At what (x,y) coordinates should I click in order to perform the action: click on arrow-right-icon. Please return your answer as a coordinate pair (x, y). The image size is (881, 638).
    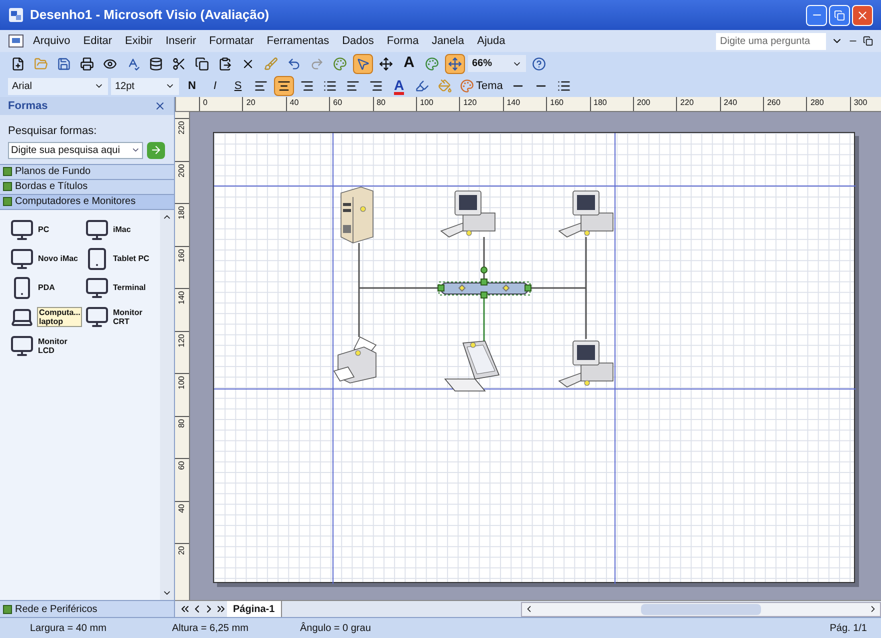
    Looking at the image, I should click on (156, 150).